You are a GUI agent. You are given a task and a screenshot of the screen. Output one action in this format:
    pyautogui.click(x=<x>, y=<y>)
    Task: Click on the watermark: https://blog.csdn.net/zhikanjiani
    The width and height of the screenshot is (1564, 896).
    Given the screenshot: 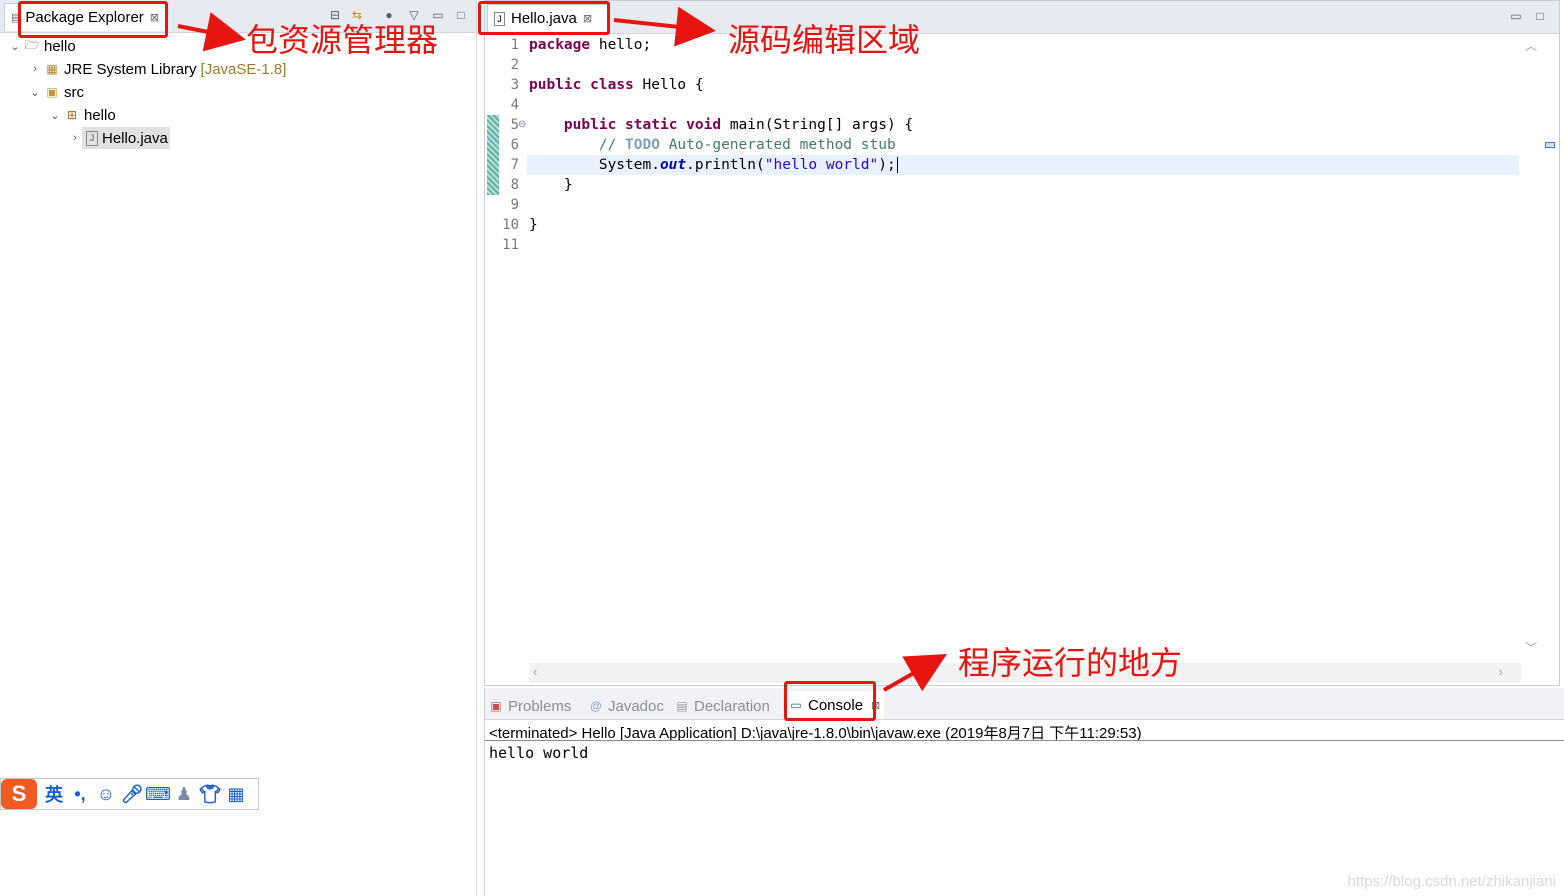 What is the action you would take?
    pyautogui.click(x=1451, y=881)
    